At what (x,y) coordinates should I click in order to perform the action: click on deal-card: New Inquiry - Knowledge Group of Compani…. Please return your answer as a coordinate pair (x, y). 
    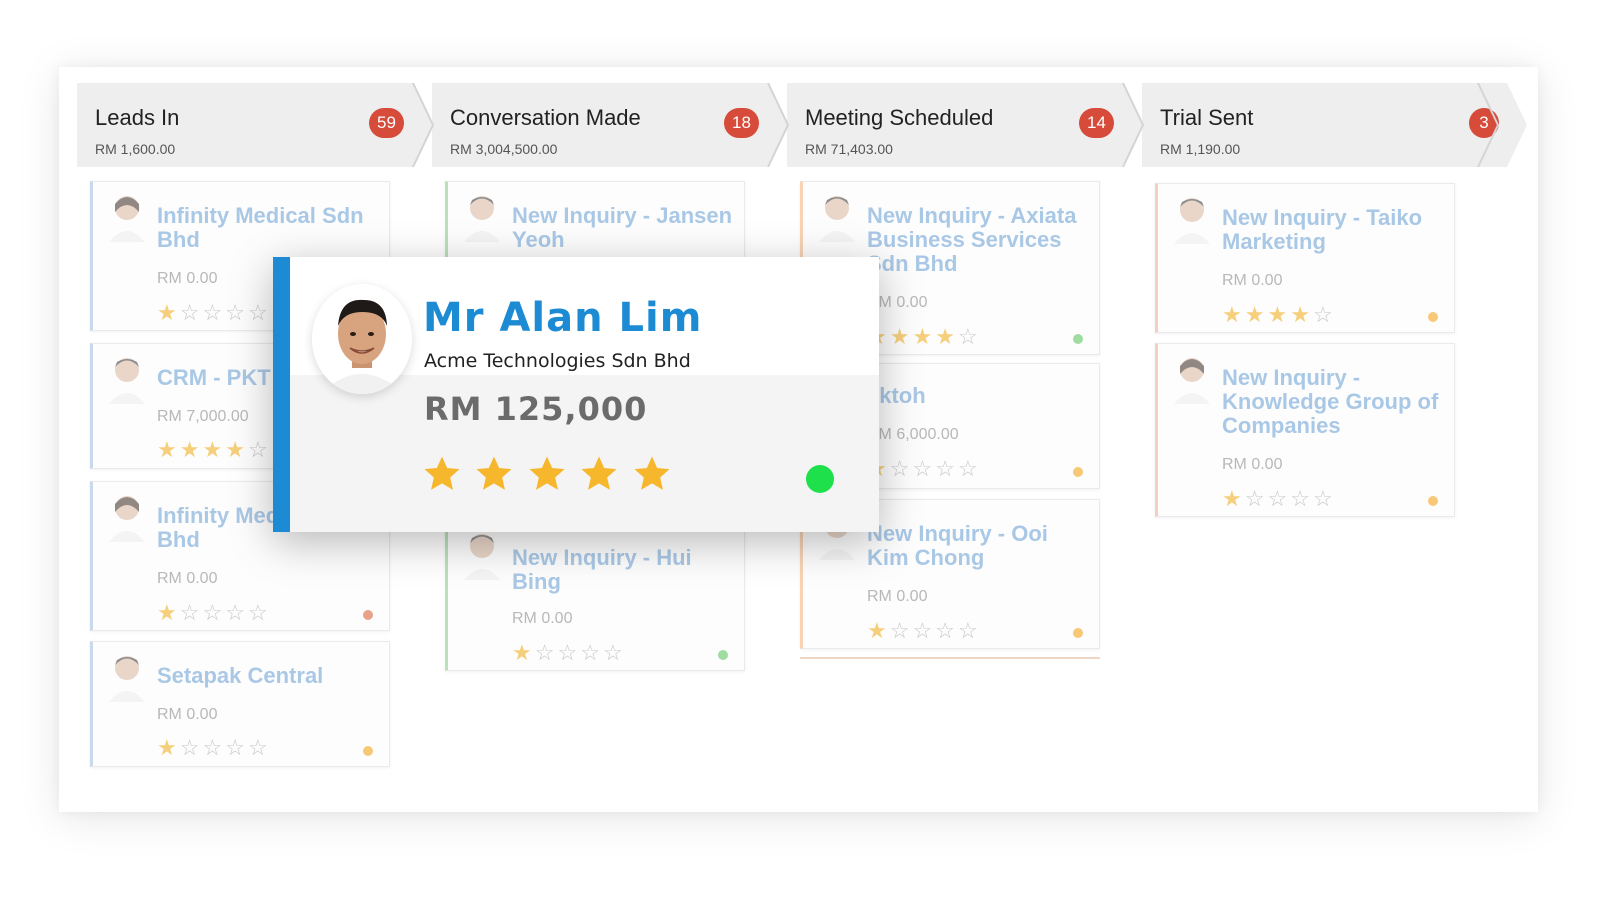
    Looking at the image, I should click on (1305, 430).